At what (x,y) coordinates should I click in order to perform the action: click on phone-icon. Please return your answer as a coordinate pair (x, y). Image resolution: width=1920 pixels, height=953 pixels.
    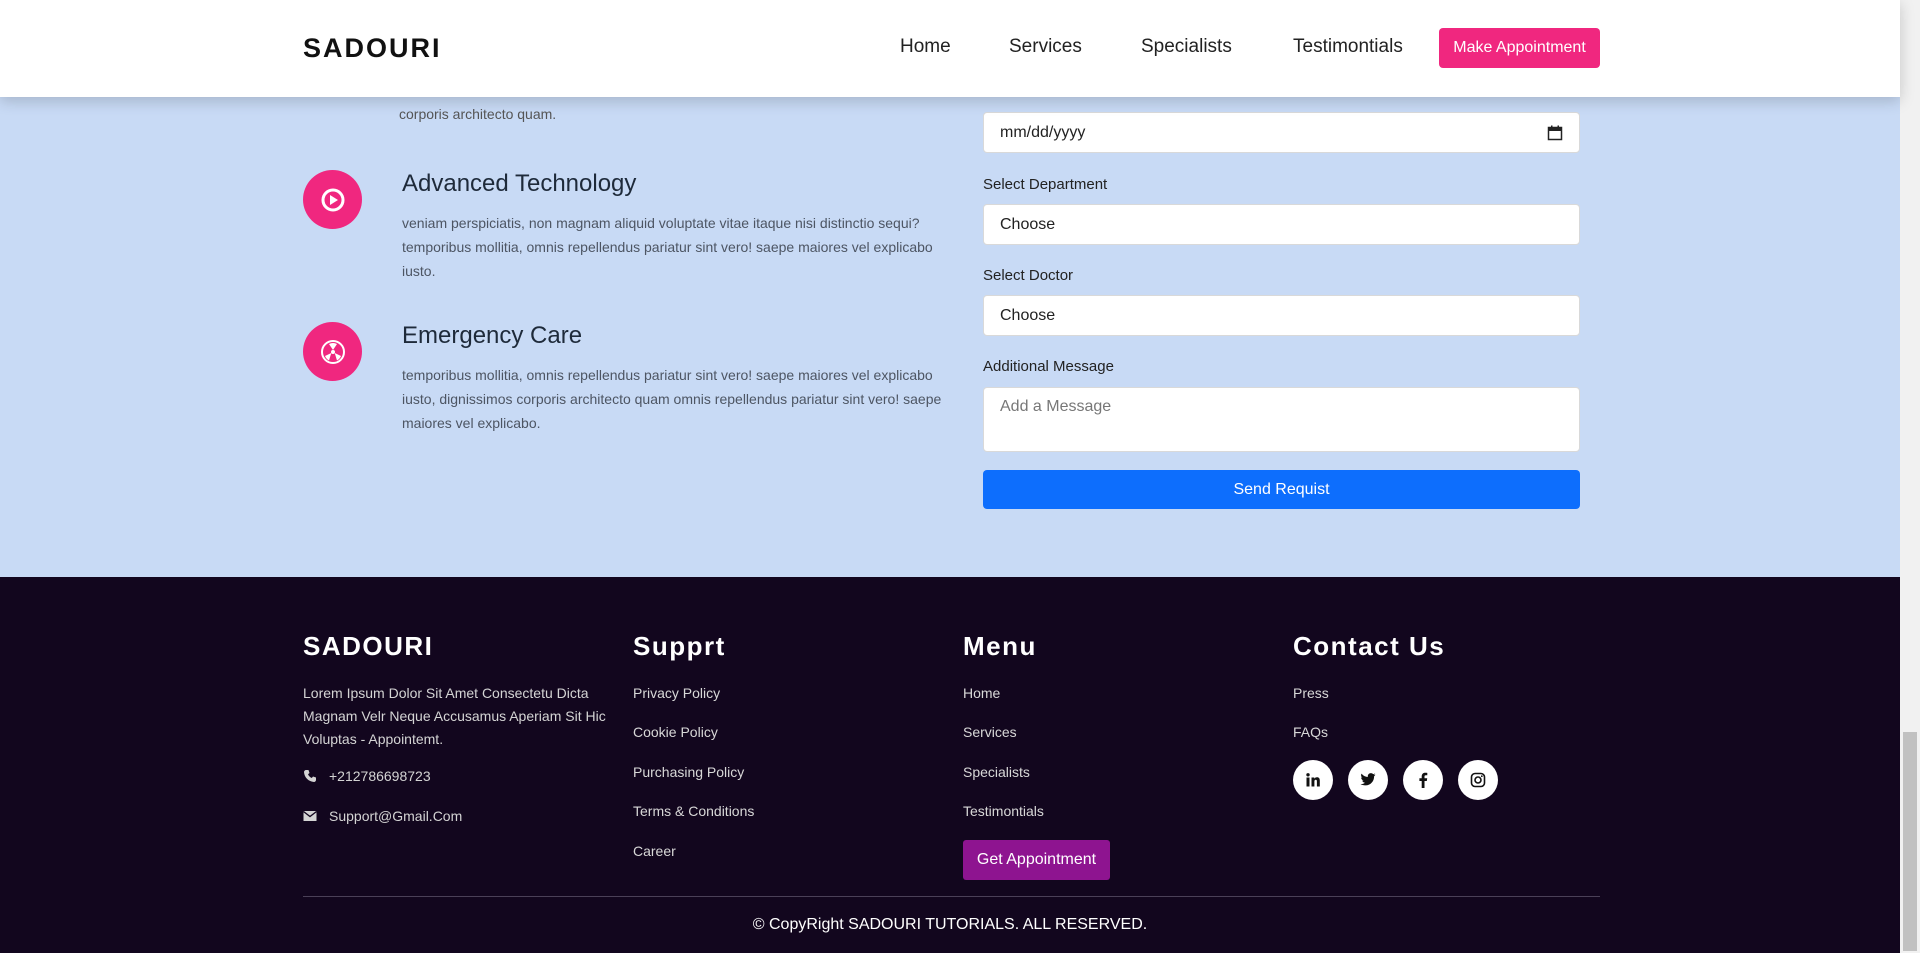
    Looking at the image, I should click on (316, 776).